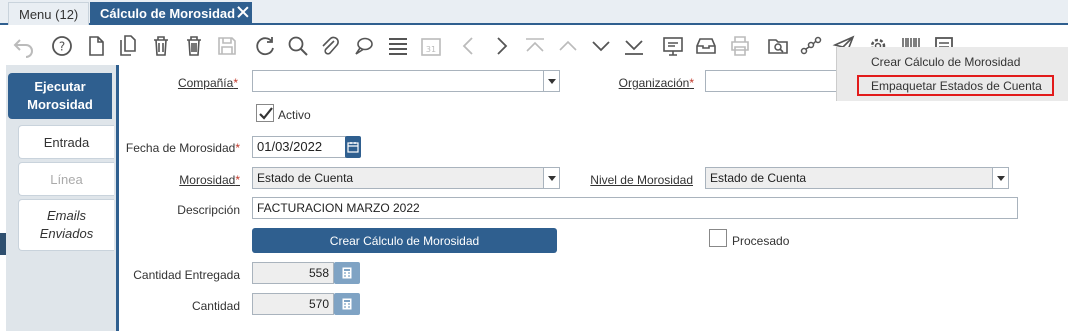  What do you see at coordinates (161, 46) in the screenshot?
I see `delete-icon` at bounding box center [161, 46].